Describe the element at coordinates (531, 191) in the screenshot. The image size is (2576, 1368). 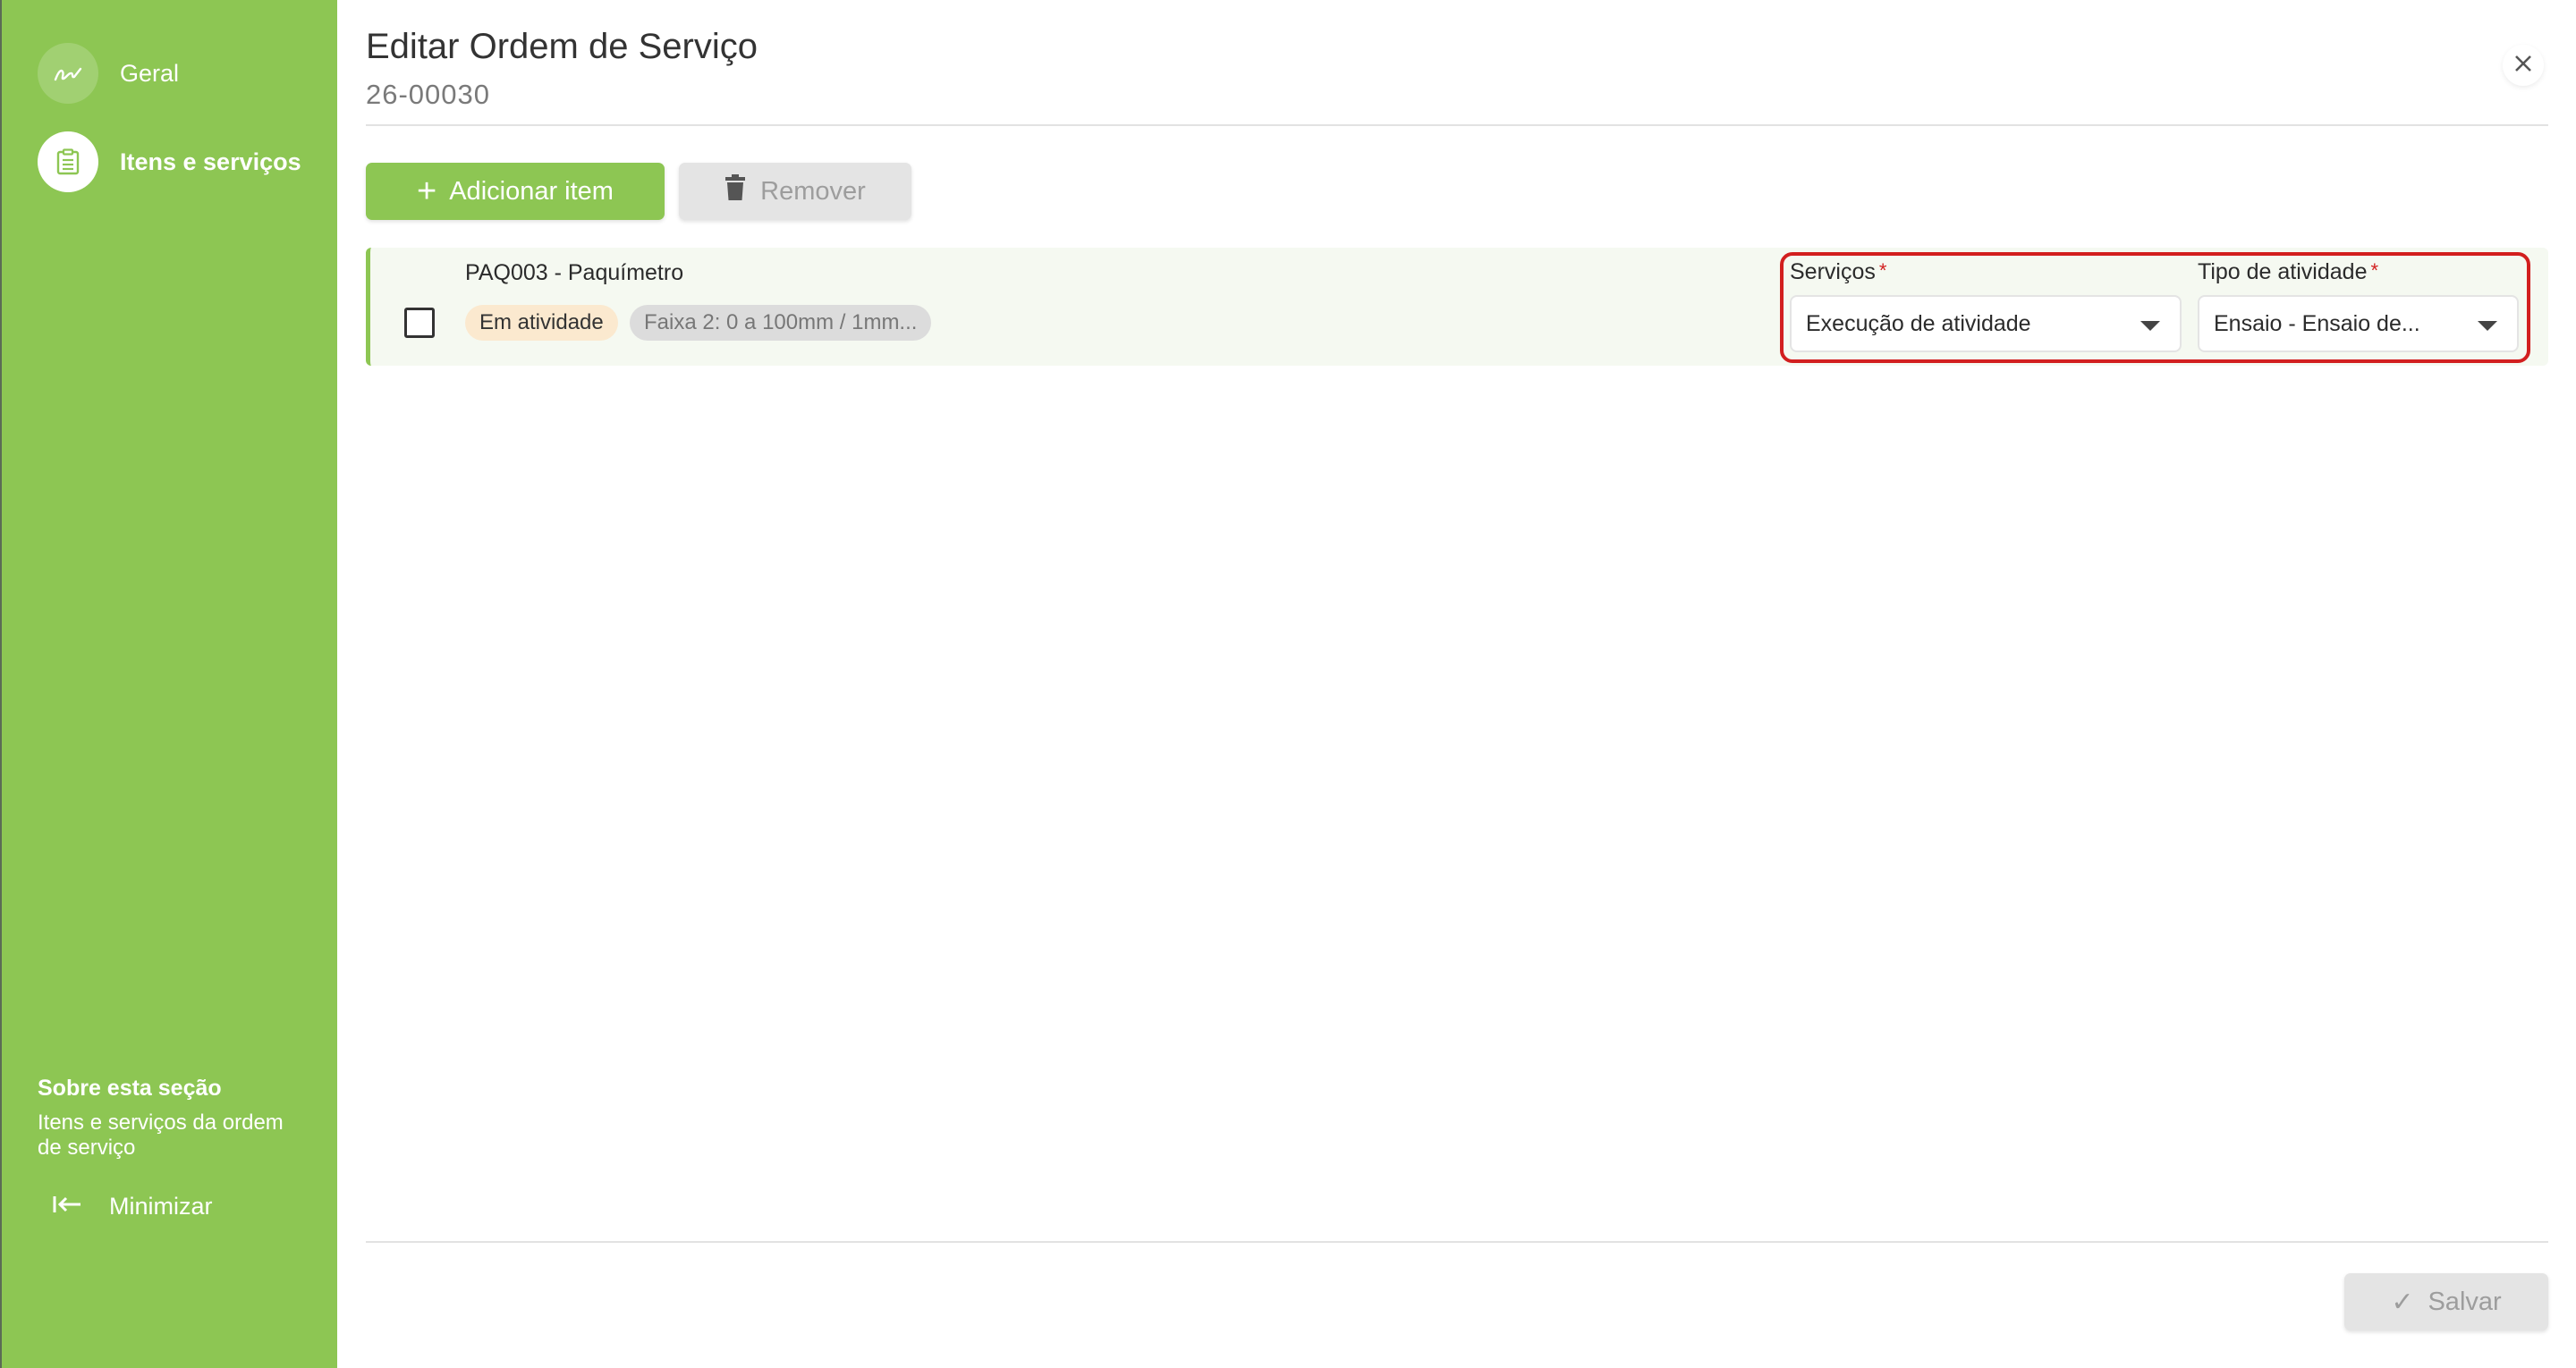
I see `add-item-label: Adicionar item` at that location.